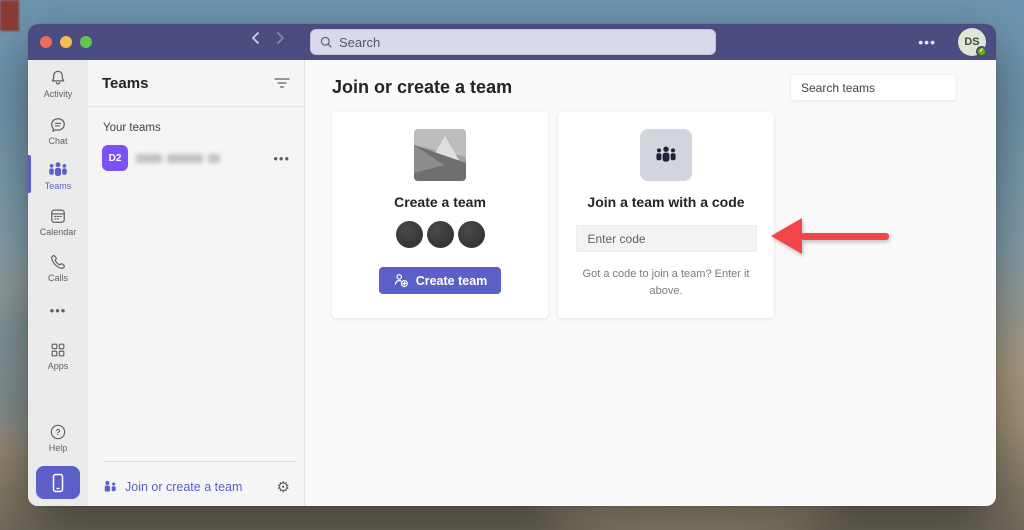 The image size is (1024, 530). I want to click on get-mobile-app-button, so click(58, 482).